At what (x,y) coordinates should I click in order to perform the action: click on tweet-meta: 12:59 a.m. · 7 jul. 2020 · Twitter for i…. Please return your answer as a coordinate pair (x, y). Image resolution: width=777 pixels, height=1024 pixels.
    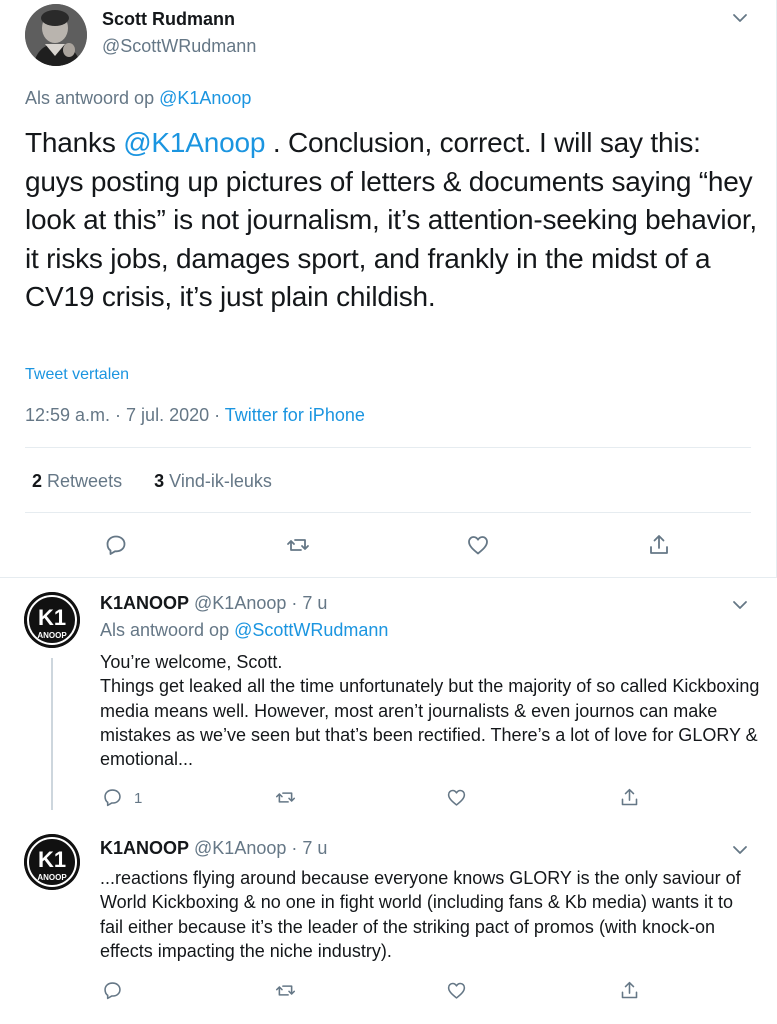
    Looking at the image, I should click on (195, 415).